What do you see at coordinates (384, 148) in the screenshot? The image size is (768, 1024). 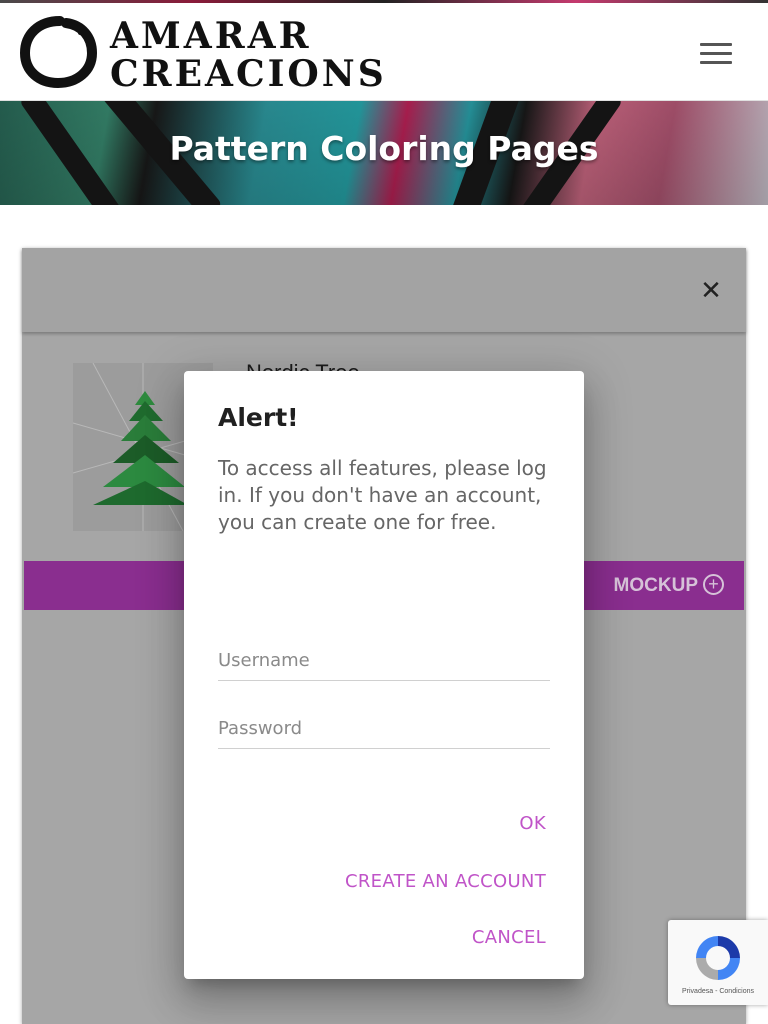 I see `page-title: Pattern Coloring Pages` at bounding box center [384, 148].